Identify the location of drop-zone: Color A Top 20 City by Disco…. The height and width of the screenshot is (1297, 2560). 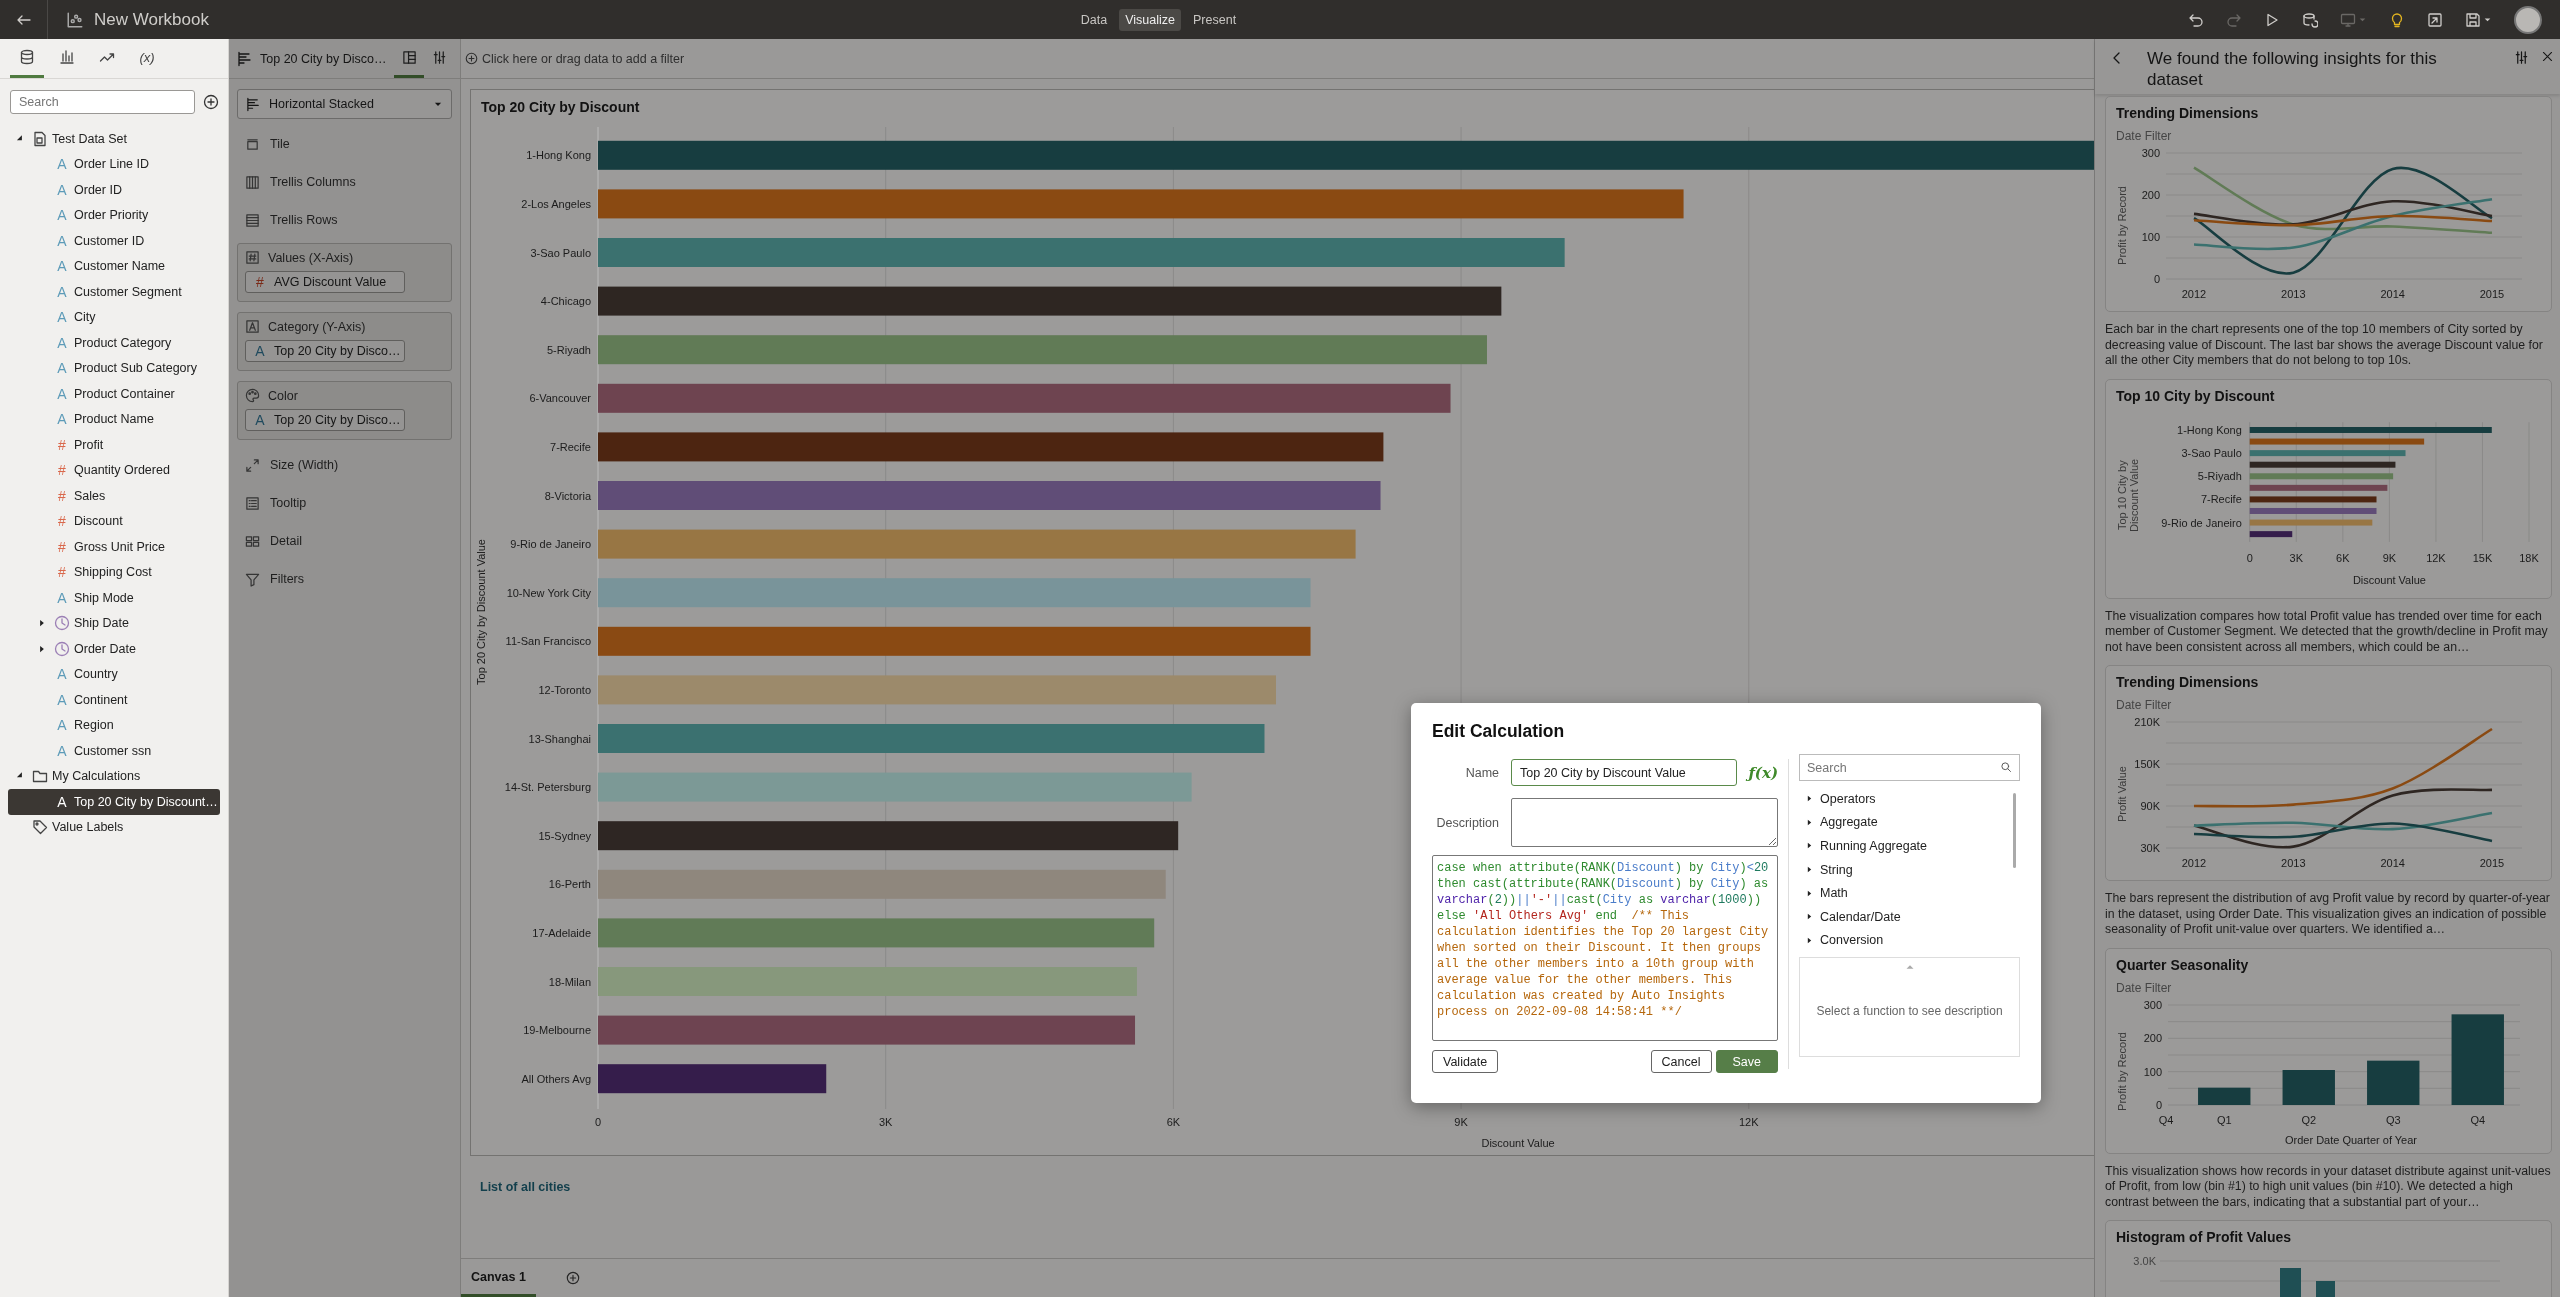
(344, 410).